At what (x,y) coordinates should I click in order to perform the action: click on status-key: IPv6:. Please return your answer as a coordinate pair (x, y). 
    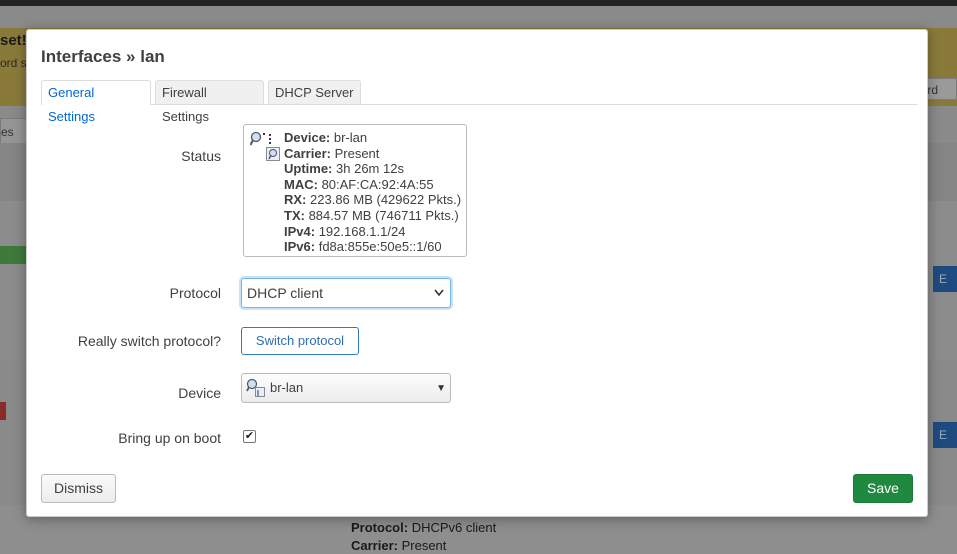
    Looking at the image, I should click on (300, 247).